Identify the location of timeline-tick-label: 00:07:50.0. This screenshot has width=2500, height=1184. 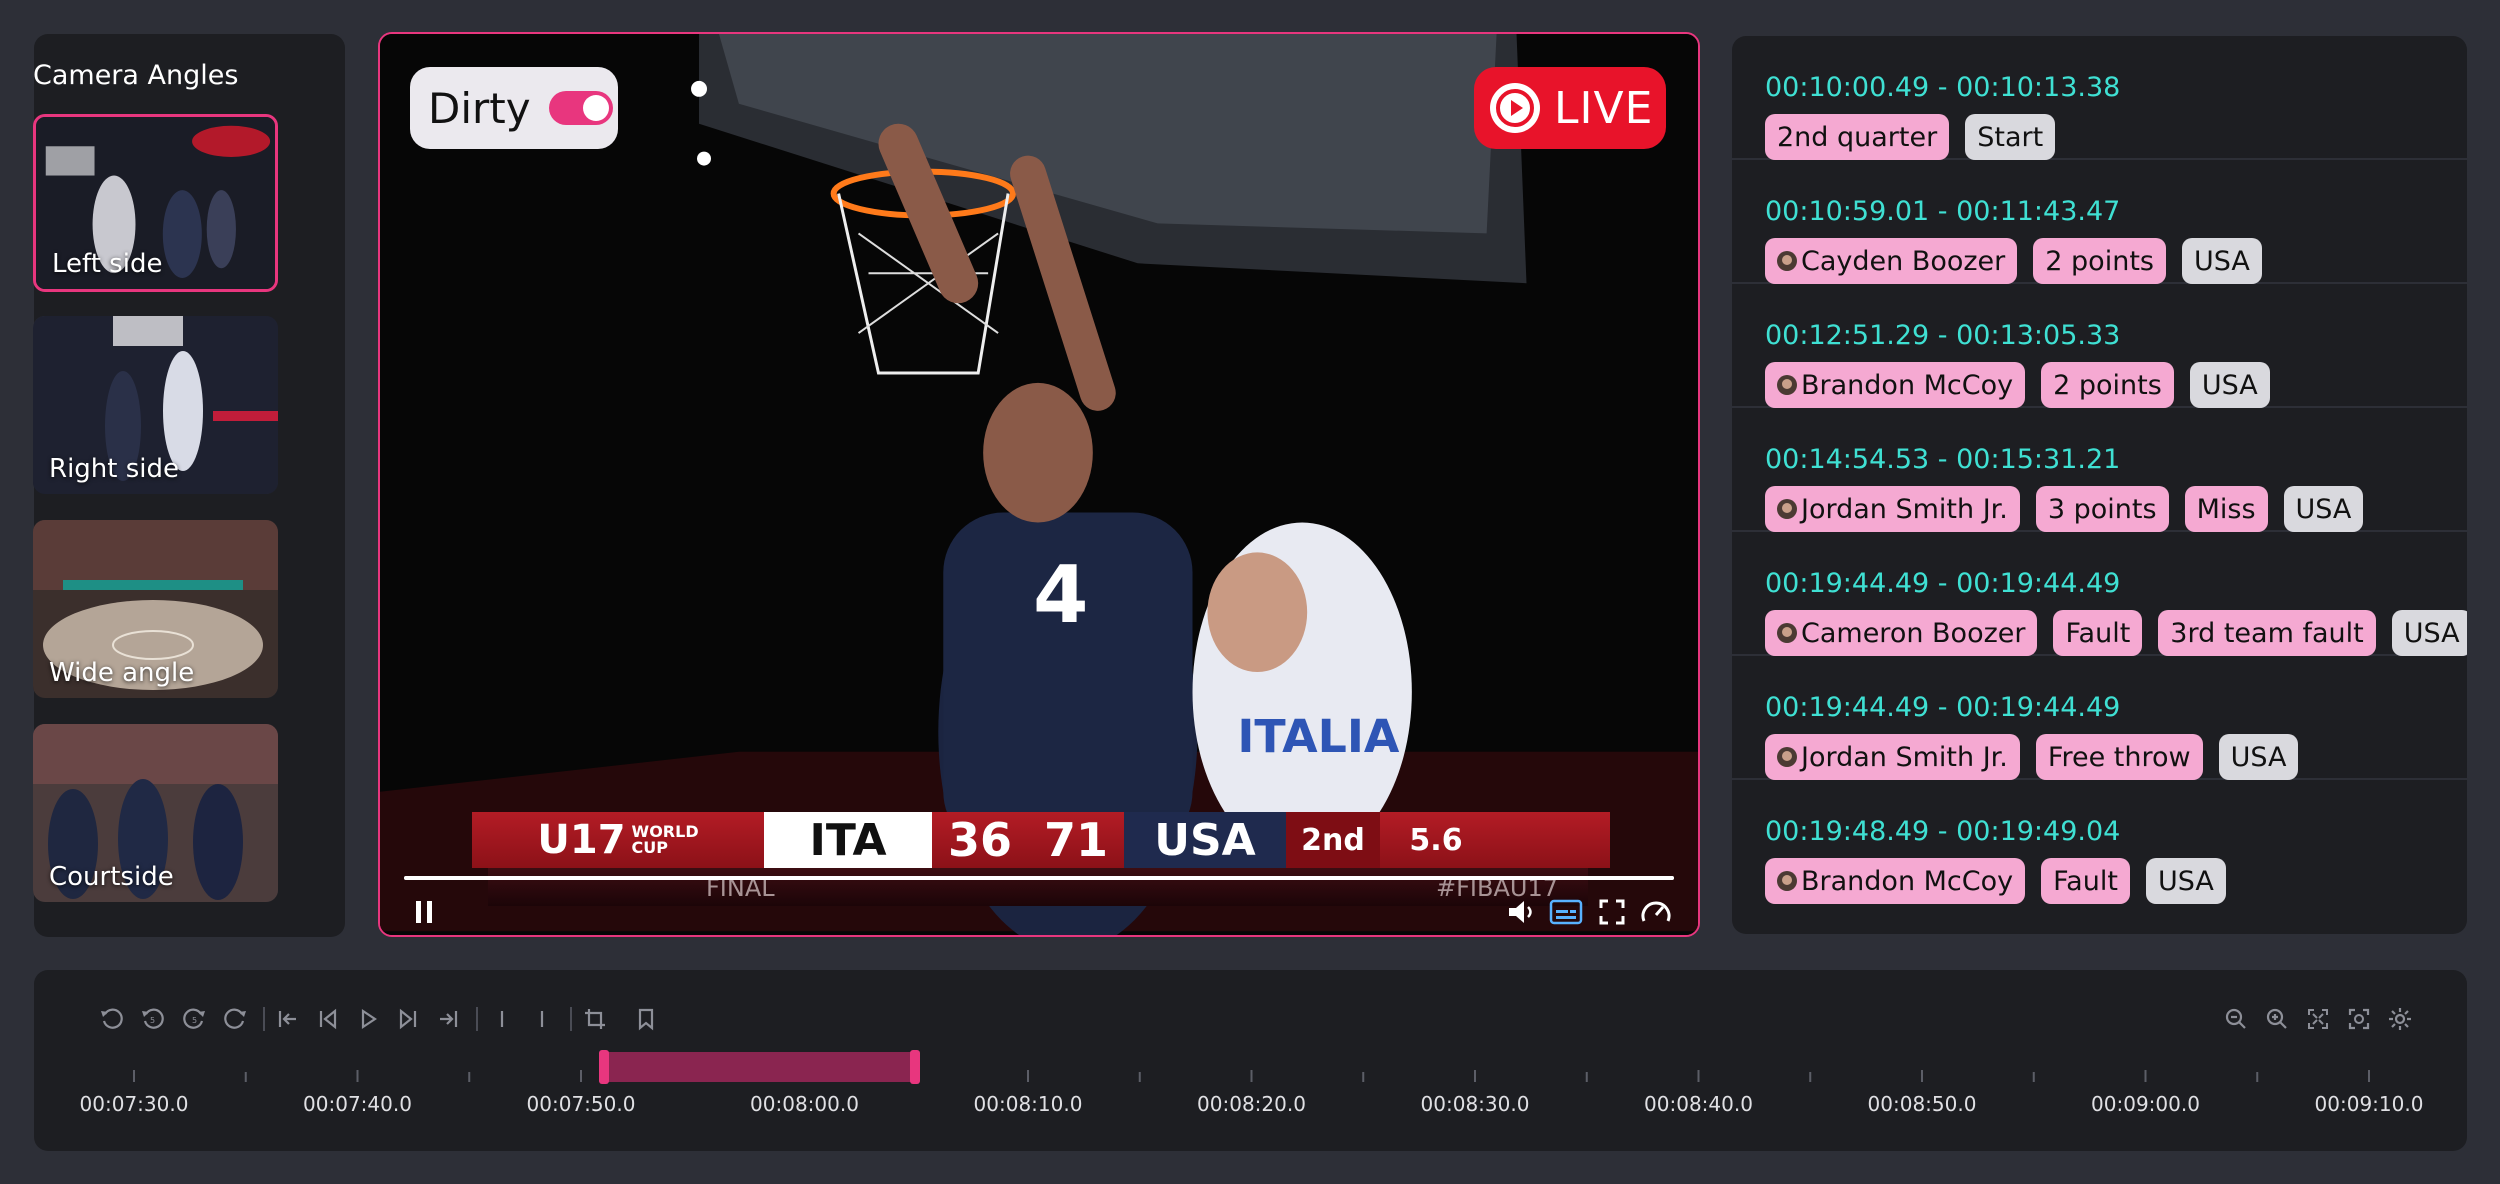
(581, 1104).